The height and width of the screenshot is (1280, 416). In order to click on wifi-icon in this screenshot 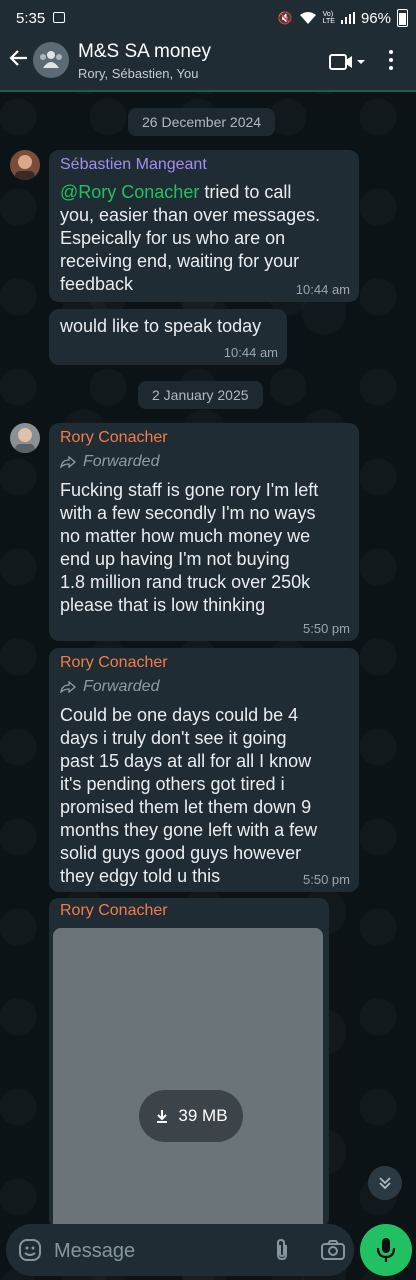, I will do `click(307, 18)`.